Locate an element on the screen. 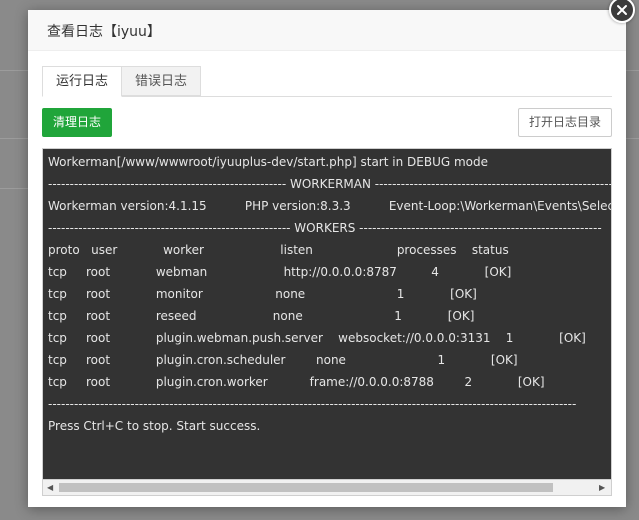 Image resolution: width=639 pixels, height=520 pixels. tab-error-log: 错误日志 is located at coordinates (161, 81).